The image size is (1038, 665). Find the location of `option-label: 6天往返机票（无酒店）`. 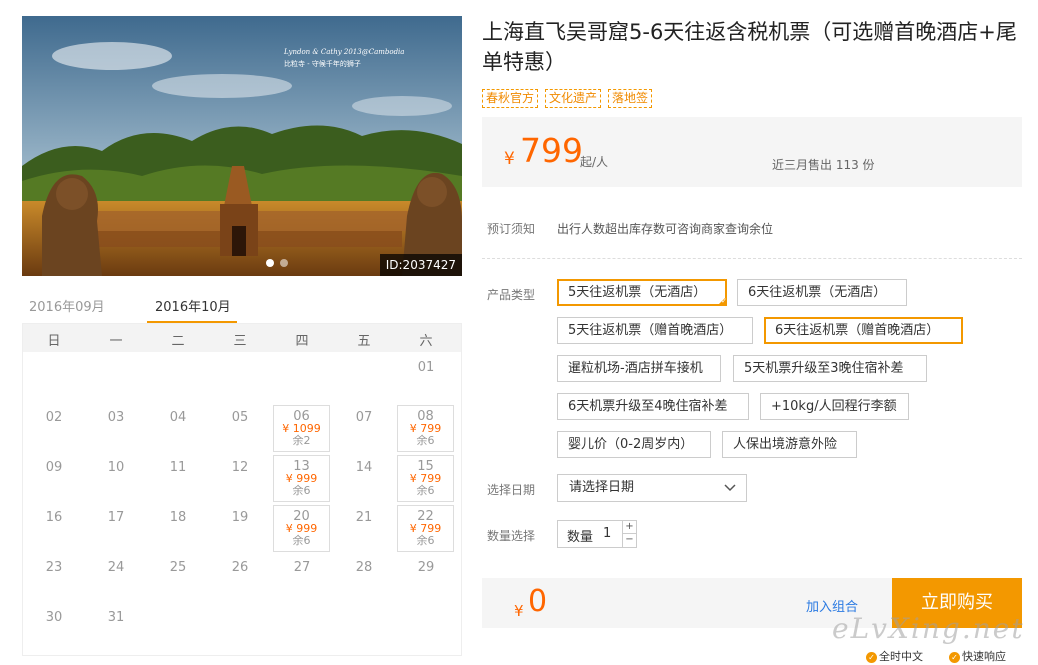

option-label: 6天往返机票（无酒店） is located at coordinates (817, 292).